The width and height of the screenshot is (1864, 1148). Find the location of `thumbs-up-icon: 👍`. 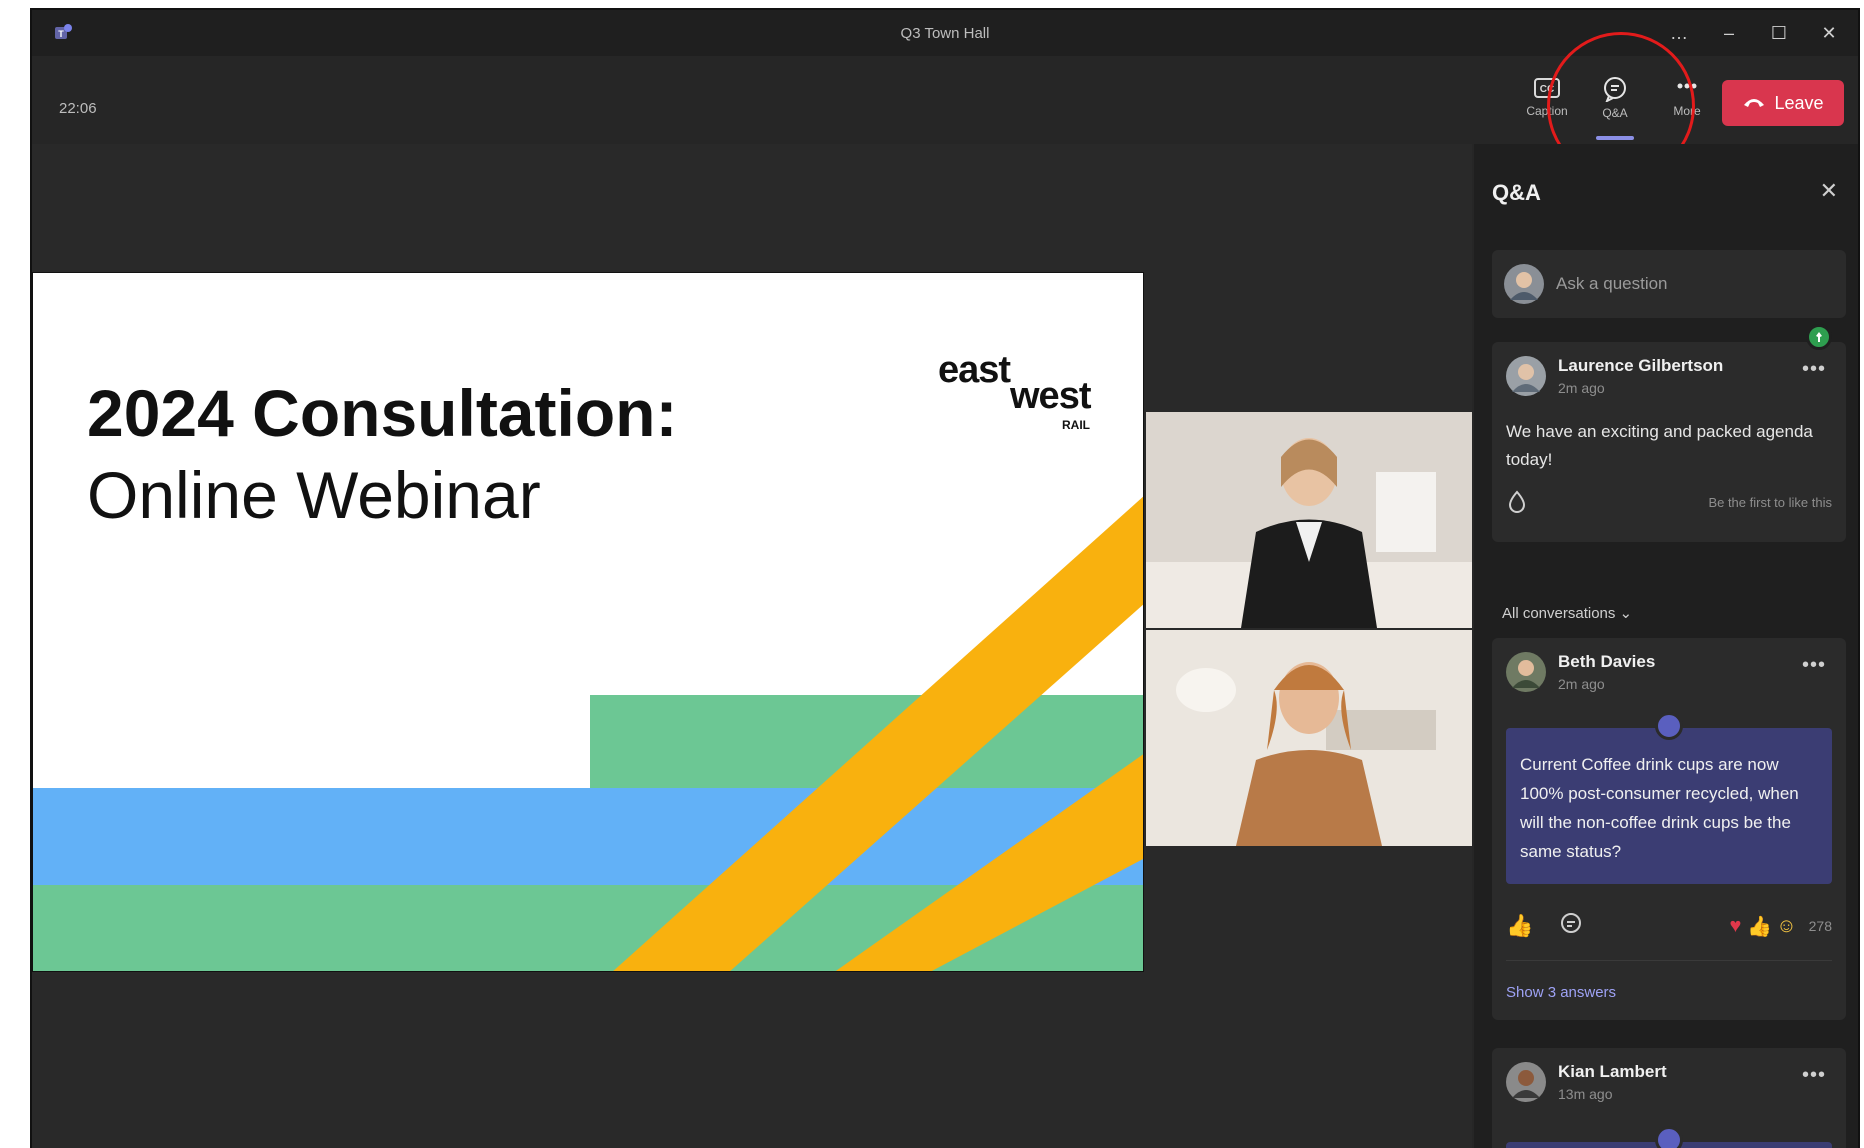

thumbs-up-icon: 👍 is located at coordinates (1519, 926).